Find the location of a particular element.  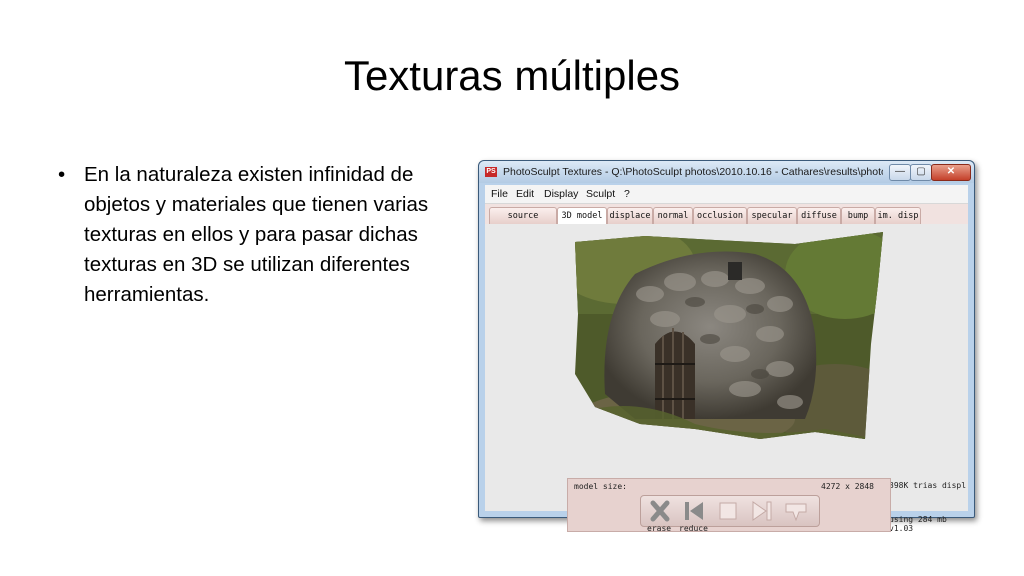

stone-hut-model is located at coordinates (729, 335).